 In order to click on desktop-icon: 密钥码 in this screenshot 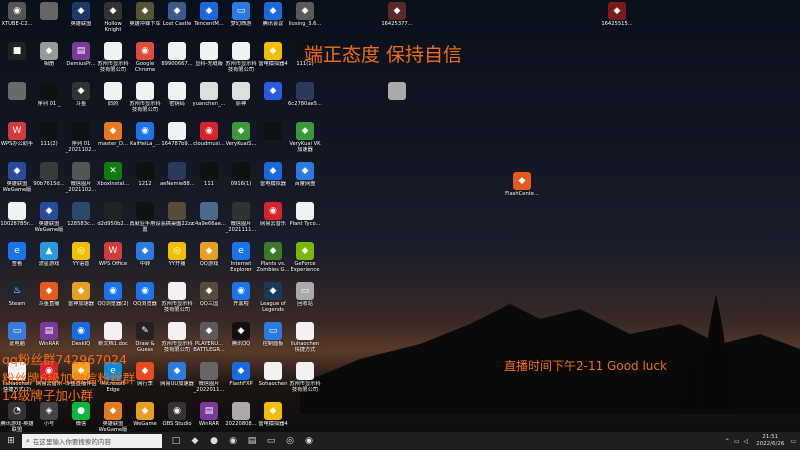, I will do `click(177, 102)`.